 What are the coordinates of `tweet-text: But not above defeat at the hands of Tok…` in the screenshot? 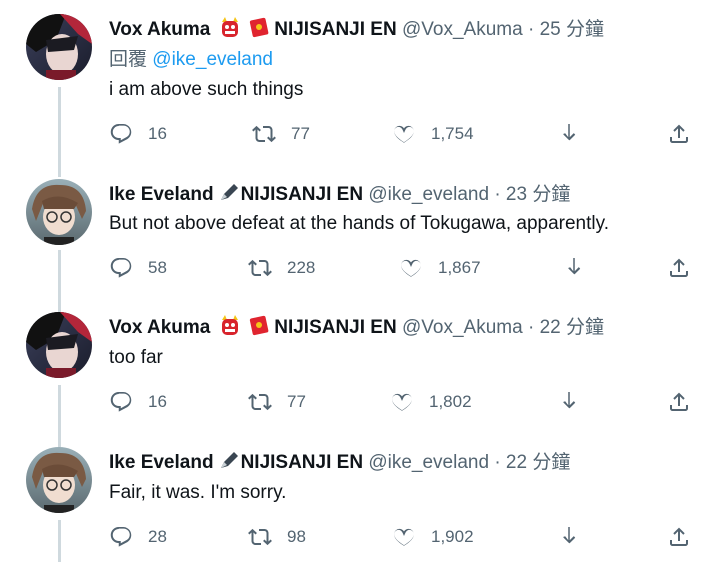 It's located at (359, 223).